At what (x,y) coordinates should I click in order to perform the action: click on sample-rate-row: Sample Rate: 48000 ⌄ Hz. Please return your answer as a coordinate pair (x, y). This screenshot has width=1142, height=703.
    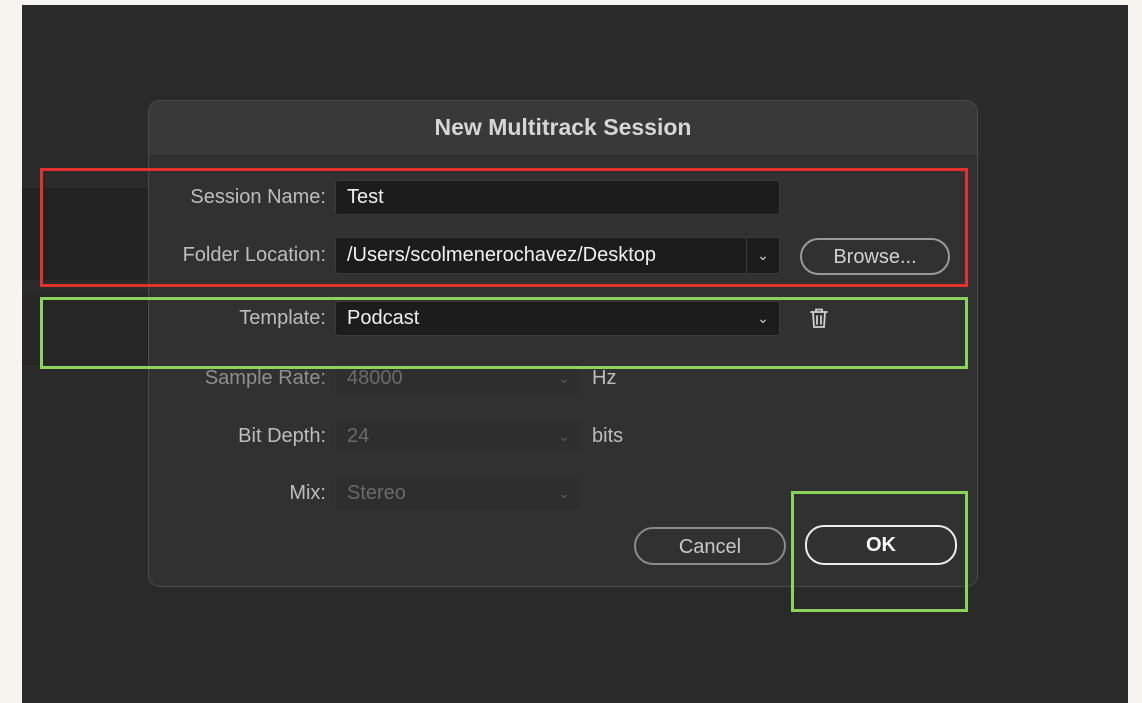
    Looking at the image, I should click on (563, 379).